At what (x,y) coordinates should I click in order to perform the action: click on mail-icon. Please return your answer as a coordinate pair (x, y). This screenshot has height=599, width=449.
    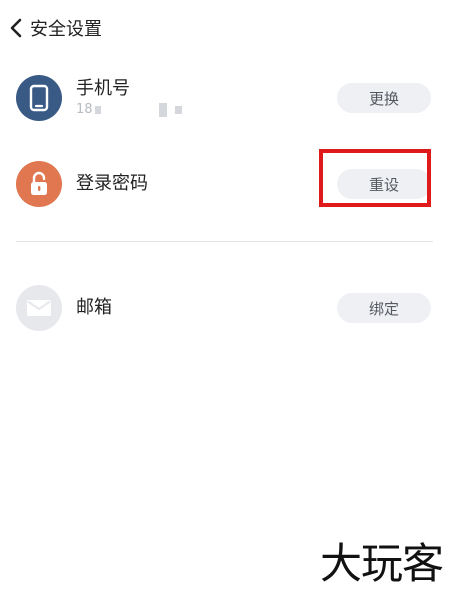
    Looking at the image, I should click on (39, 308).